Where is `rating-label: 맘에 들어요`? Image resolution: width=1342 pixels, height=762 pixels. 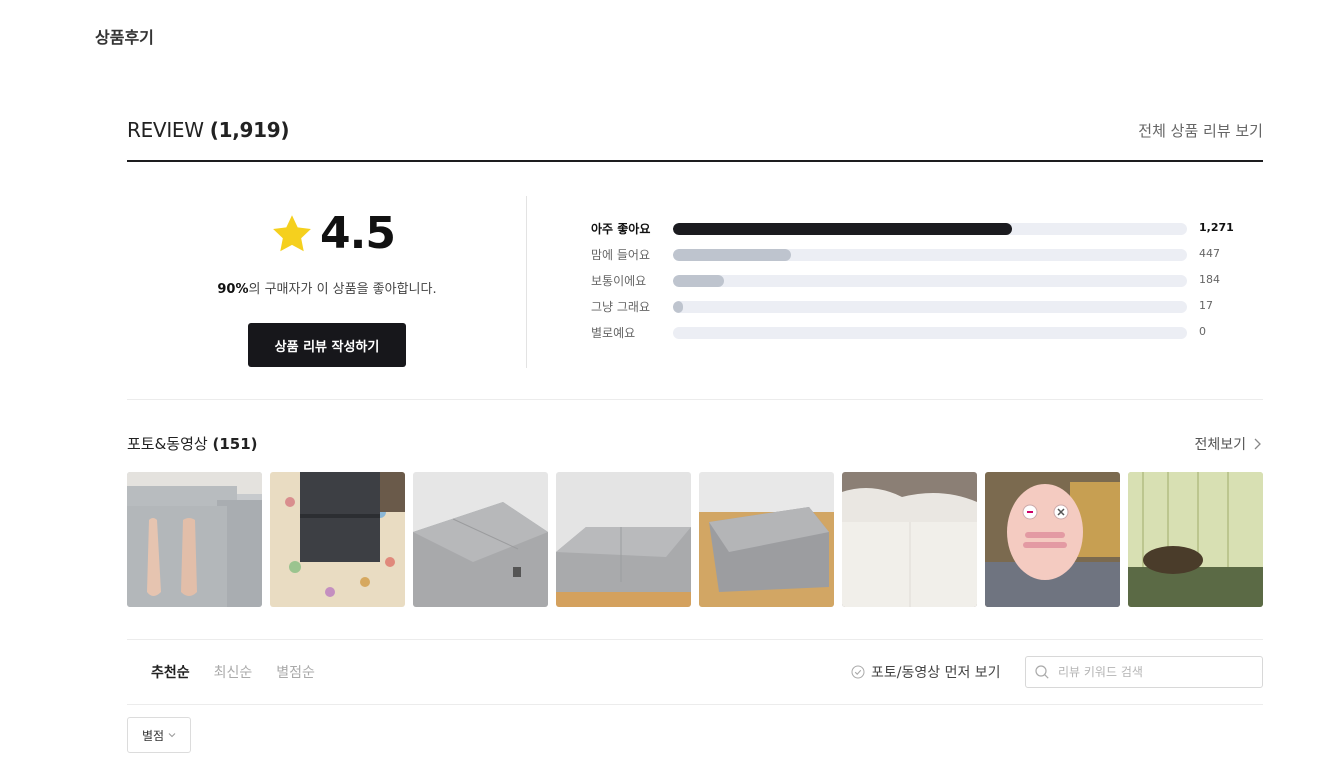
rating-label: 맘에 들어요 is located at coordinates (621, 255).